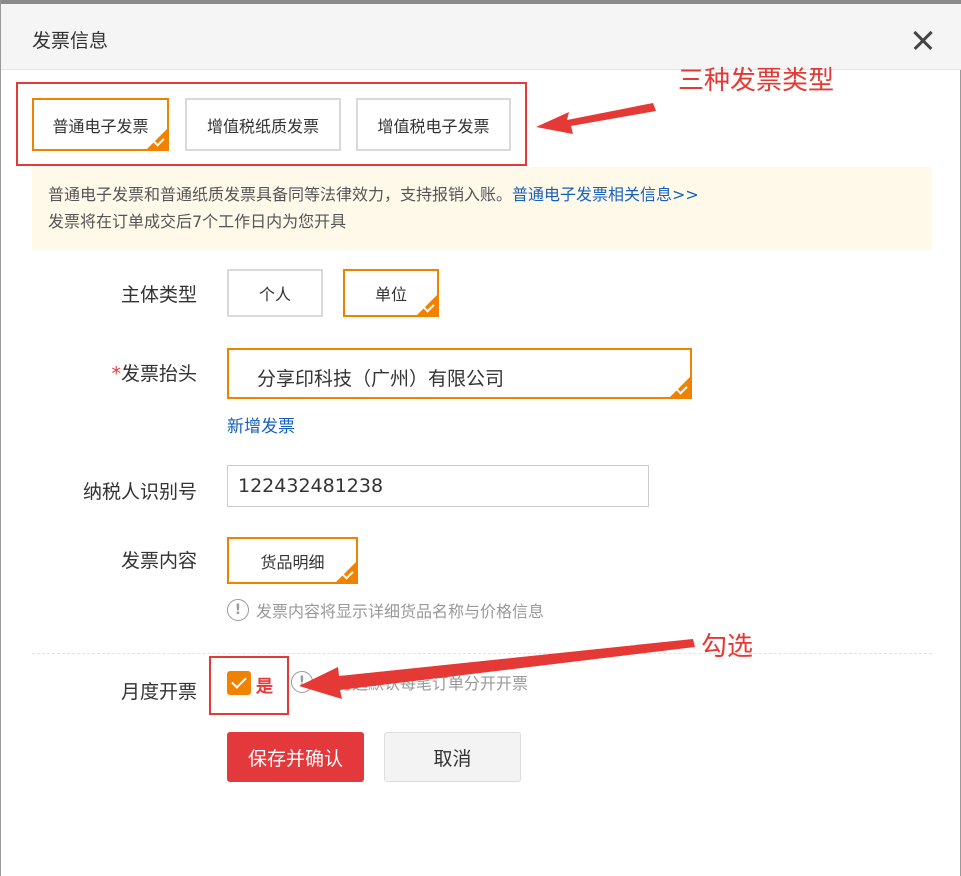  What do you see at coordinates (727, 647) in the screenshot?
I see `annotation-text-check: 勾选` at bounding box center [727, 647].